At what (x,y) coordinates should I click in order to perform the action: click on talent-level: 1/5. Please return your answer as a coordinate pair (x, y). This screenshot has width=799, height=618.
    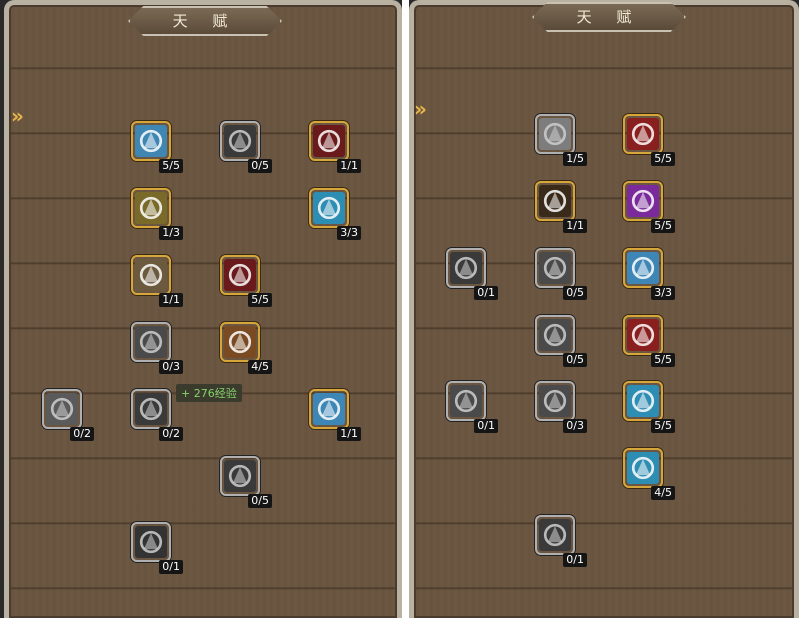
    Looking at the image, I should click on (575, 159).